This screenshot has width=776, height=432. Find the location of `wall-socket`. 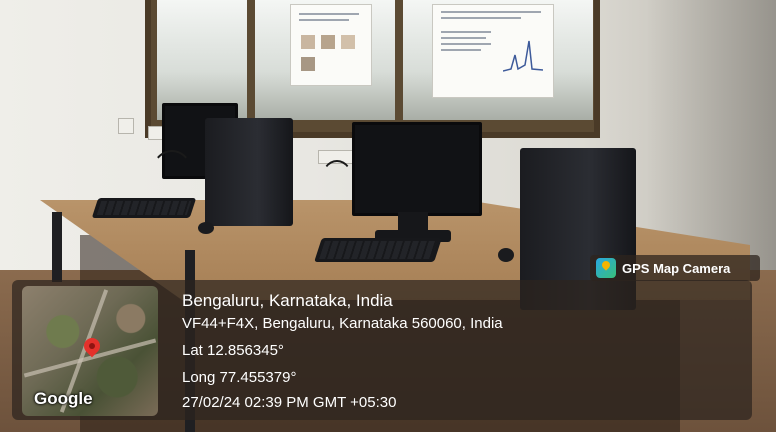

wall-socket is located at coordinates (126, 126).